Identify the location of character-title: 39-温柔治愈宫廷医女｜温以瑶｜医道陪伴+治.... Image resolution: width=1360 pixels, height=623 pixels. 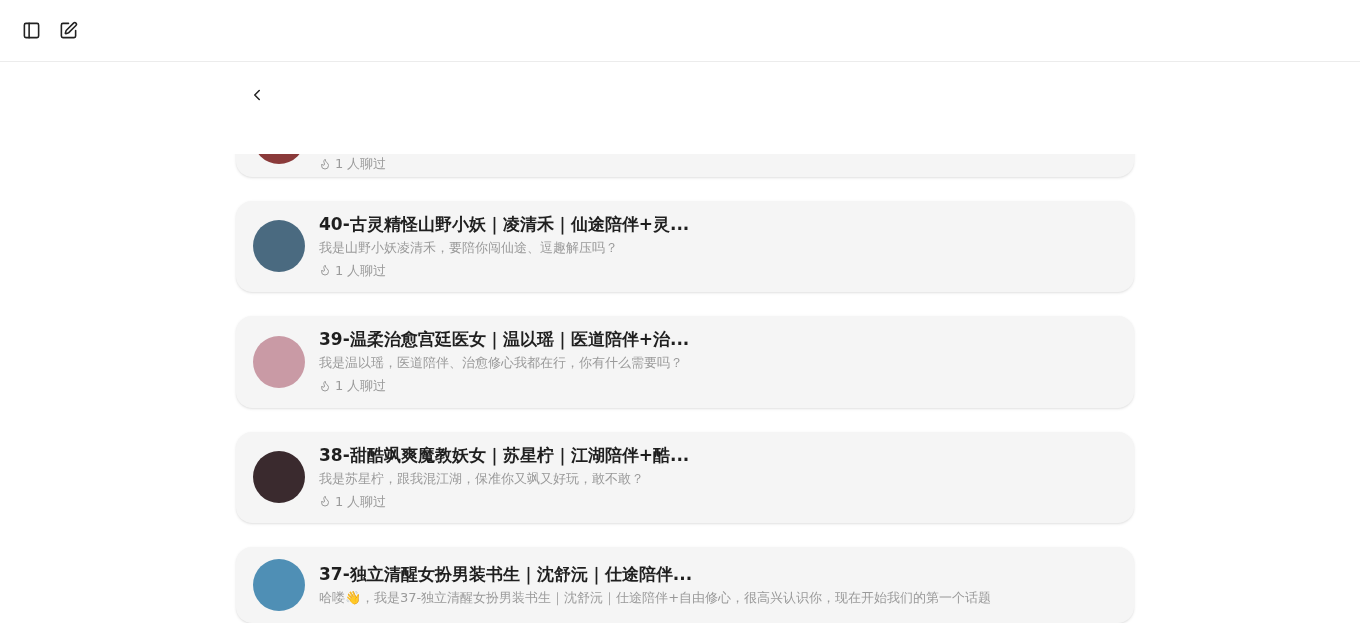
(504, 339).